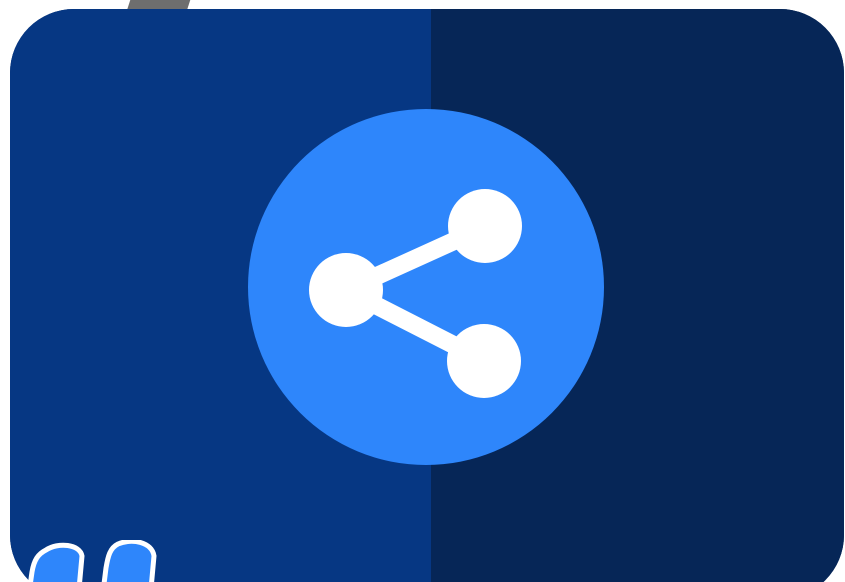 The height and width of the screenshot is (582, 845). I want to click on corner-mark-stroke-right, so click(129, 561).